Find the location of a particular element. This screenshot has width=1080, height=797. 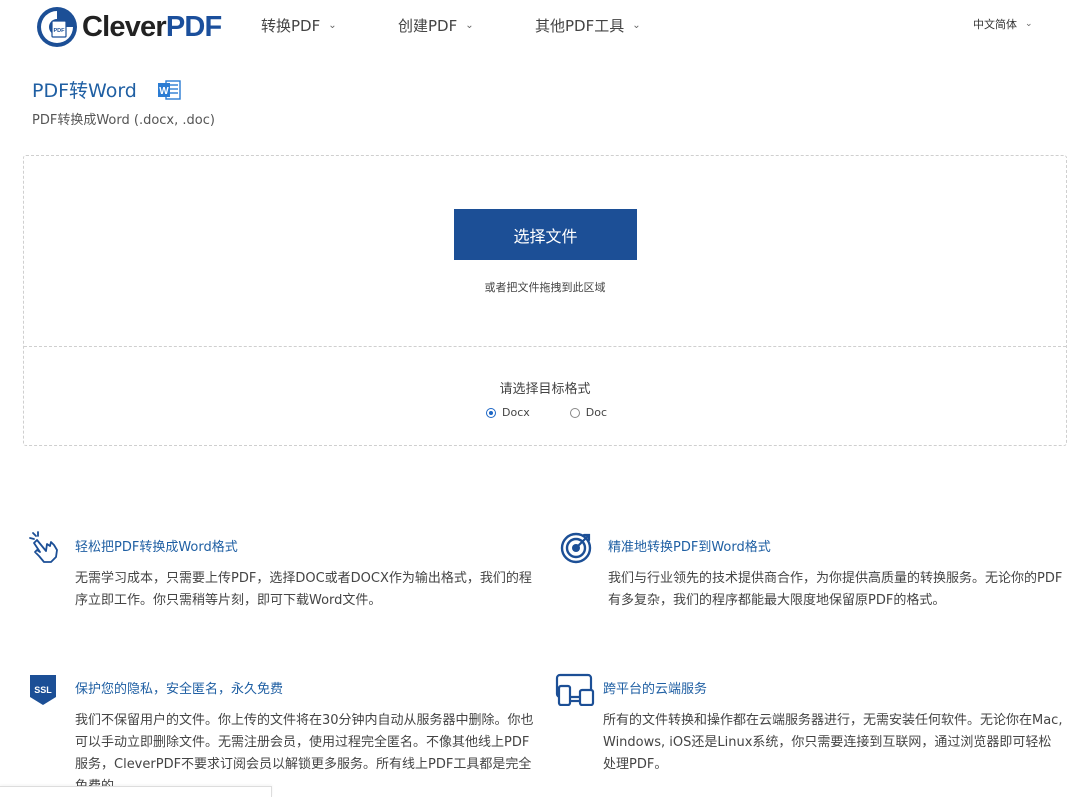

logo-text: CleverPDF is located at coordinates (152, 27).